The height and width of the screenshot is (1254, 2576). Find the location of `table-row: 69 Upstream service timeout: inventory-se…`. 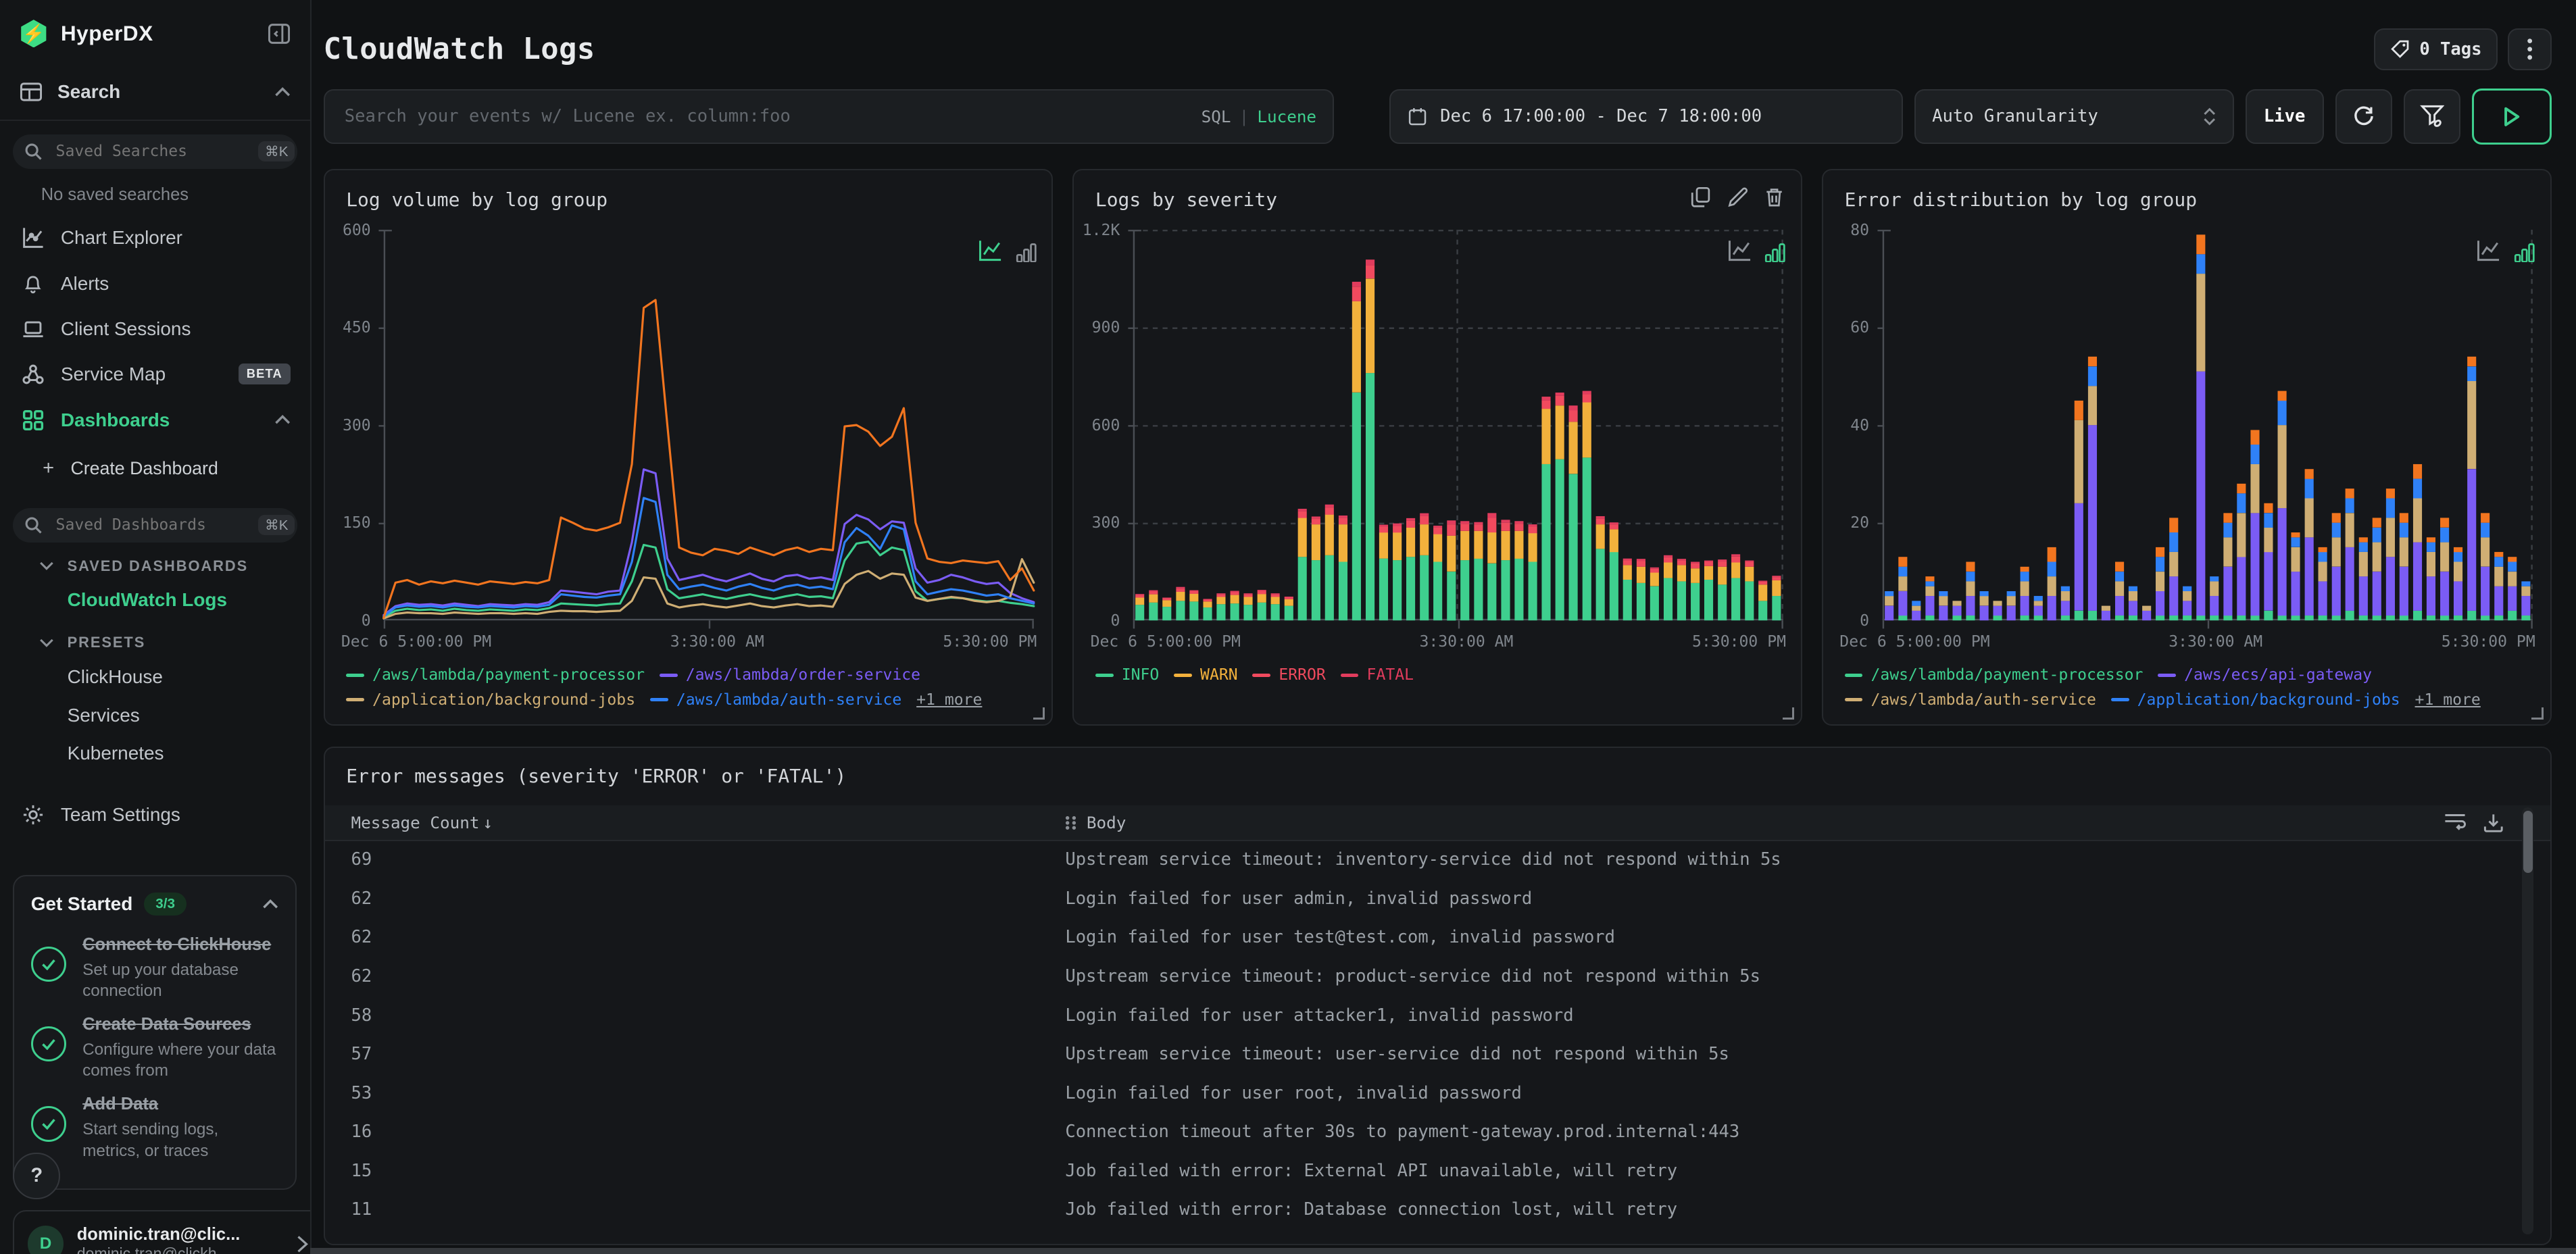

table-row: 69 Upstream service timeout: inventory-se… is located at coordinates (1438, 859).